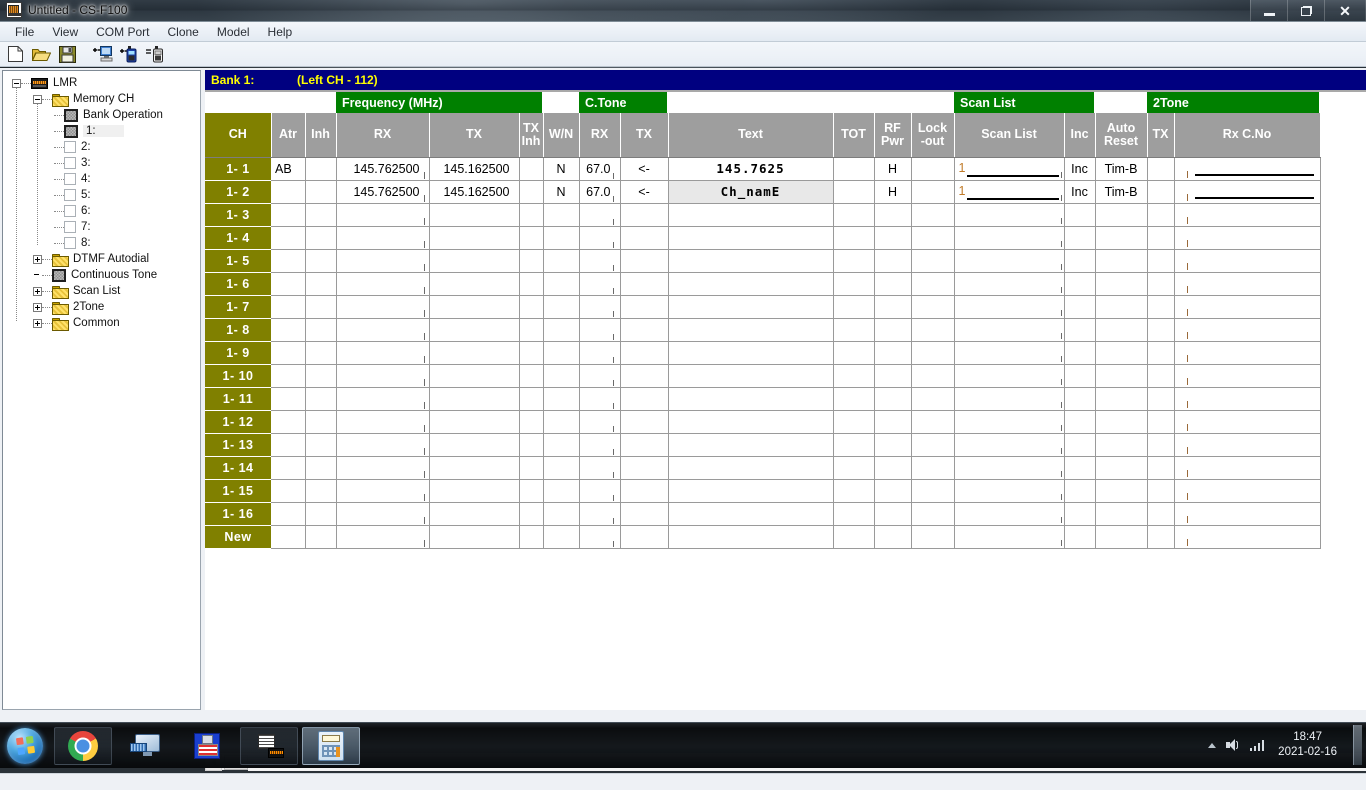  Describe the element at coordinates (103, 179) in the screenshot. I see `tree-node-bank-4: 4:` at that location.